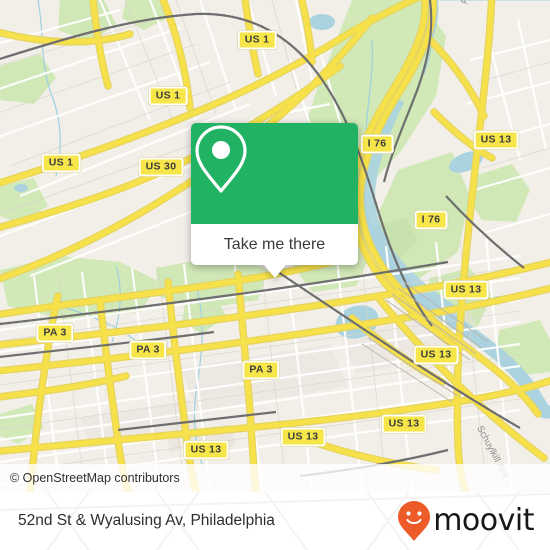 The height and width of the screenshot is (550, 550). Describe the element at coordinates (146, 520) in the screenshot. I see `place-title: 52nd St & Wyalusing Av, Philadelphia` at that location.